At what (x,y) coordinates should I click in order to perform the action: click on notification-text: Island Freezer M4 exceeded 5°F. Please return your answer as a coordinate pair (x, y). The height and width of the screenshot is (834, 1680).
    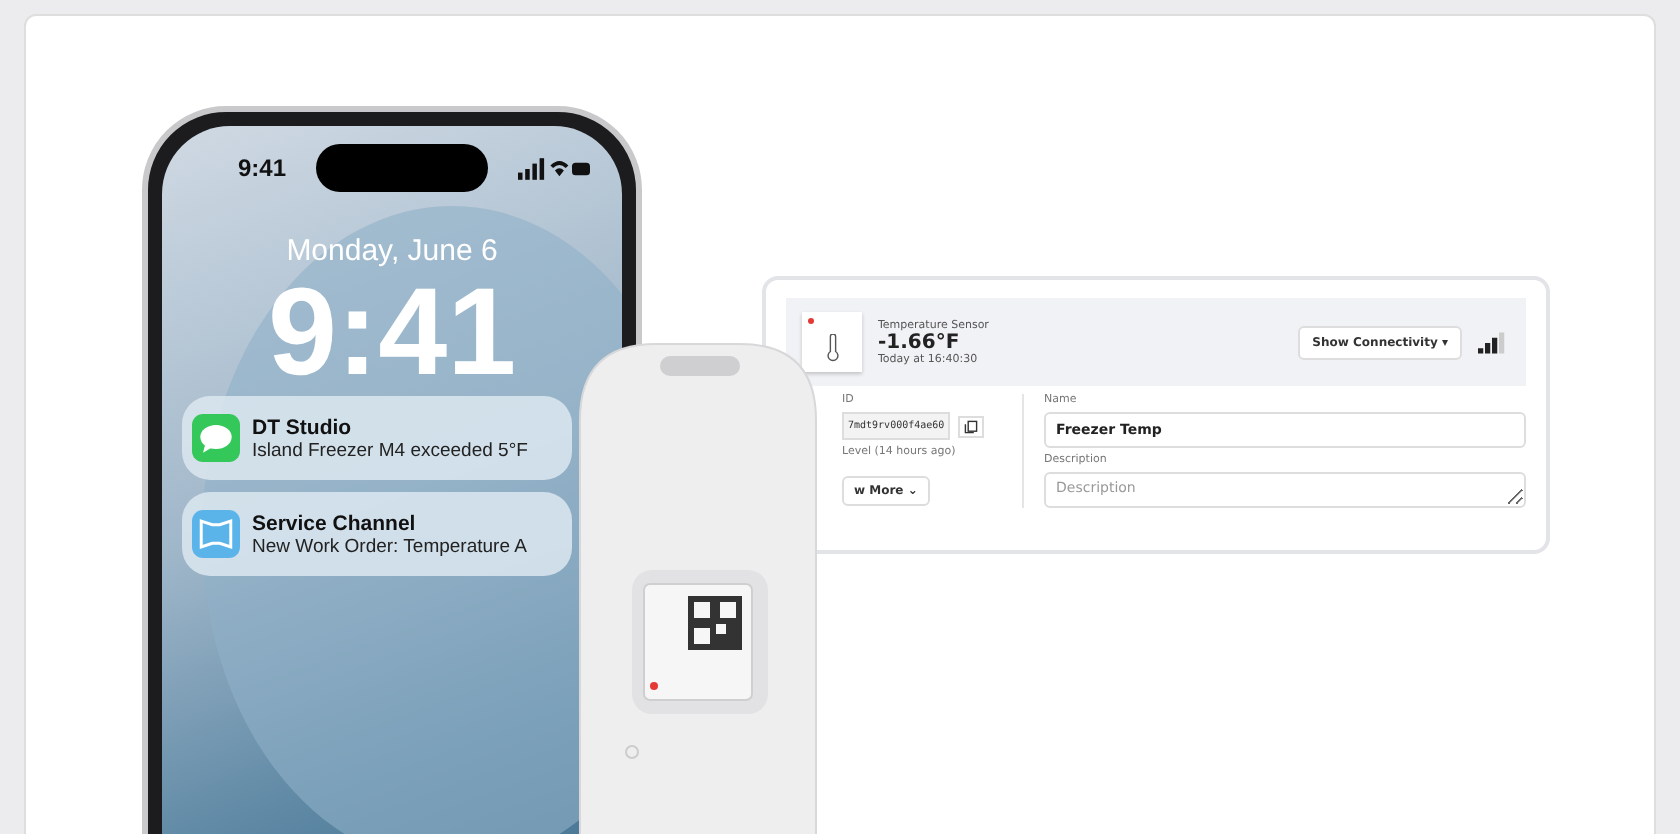
    Looking at the image, I should click on (390, 450).